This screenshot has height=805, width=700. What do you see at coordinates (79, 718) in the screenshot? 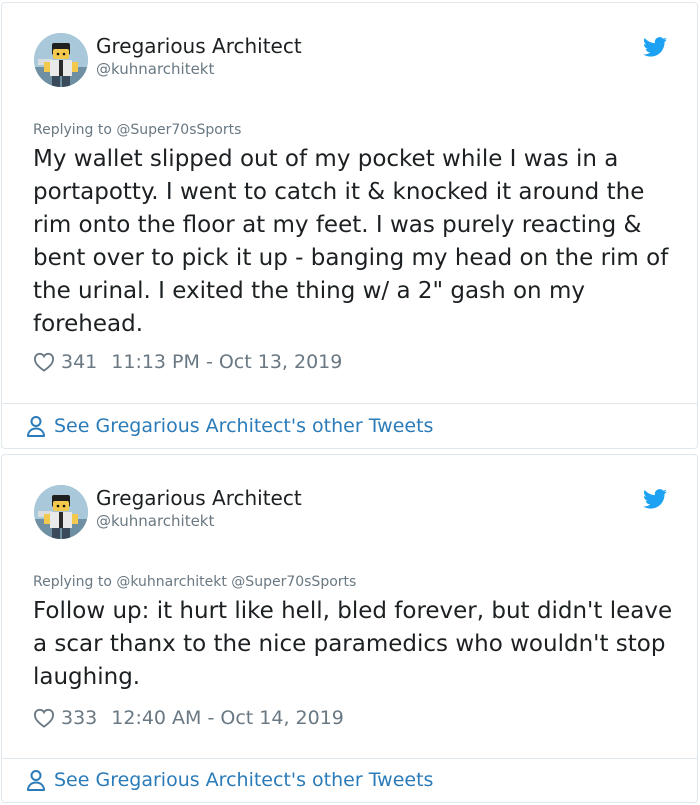
I see `like-count: 333` at bounding box center [79, 718].